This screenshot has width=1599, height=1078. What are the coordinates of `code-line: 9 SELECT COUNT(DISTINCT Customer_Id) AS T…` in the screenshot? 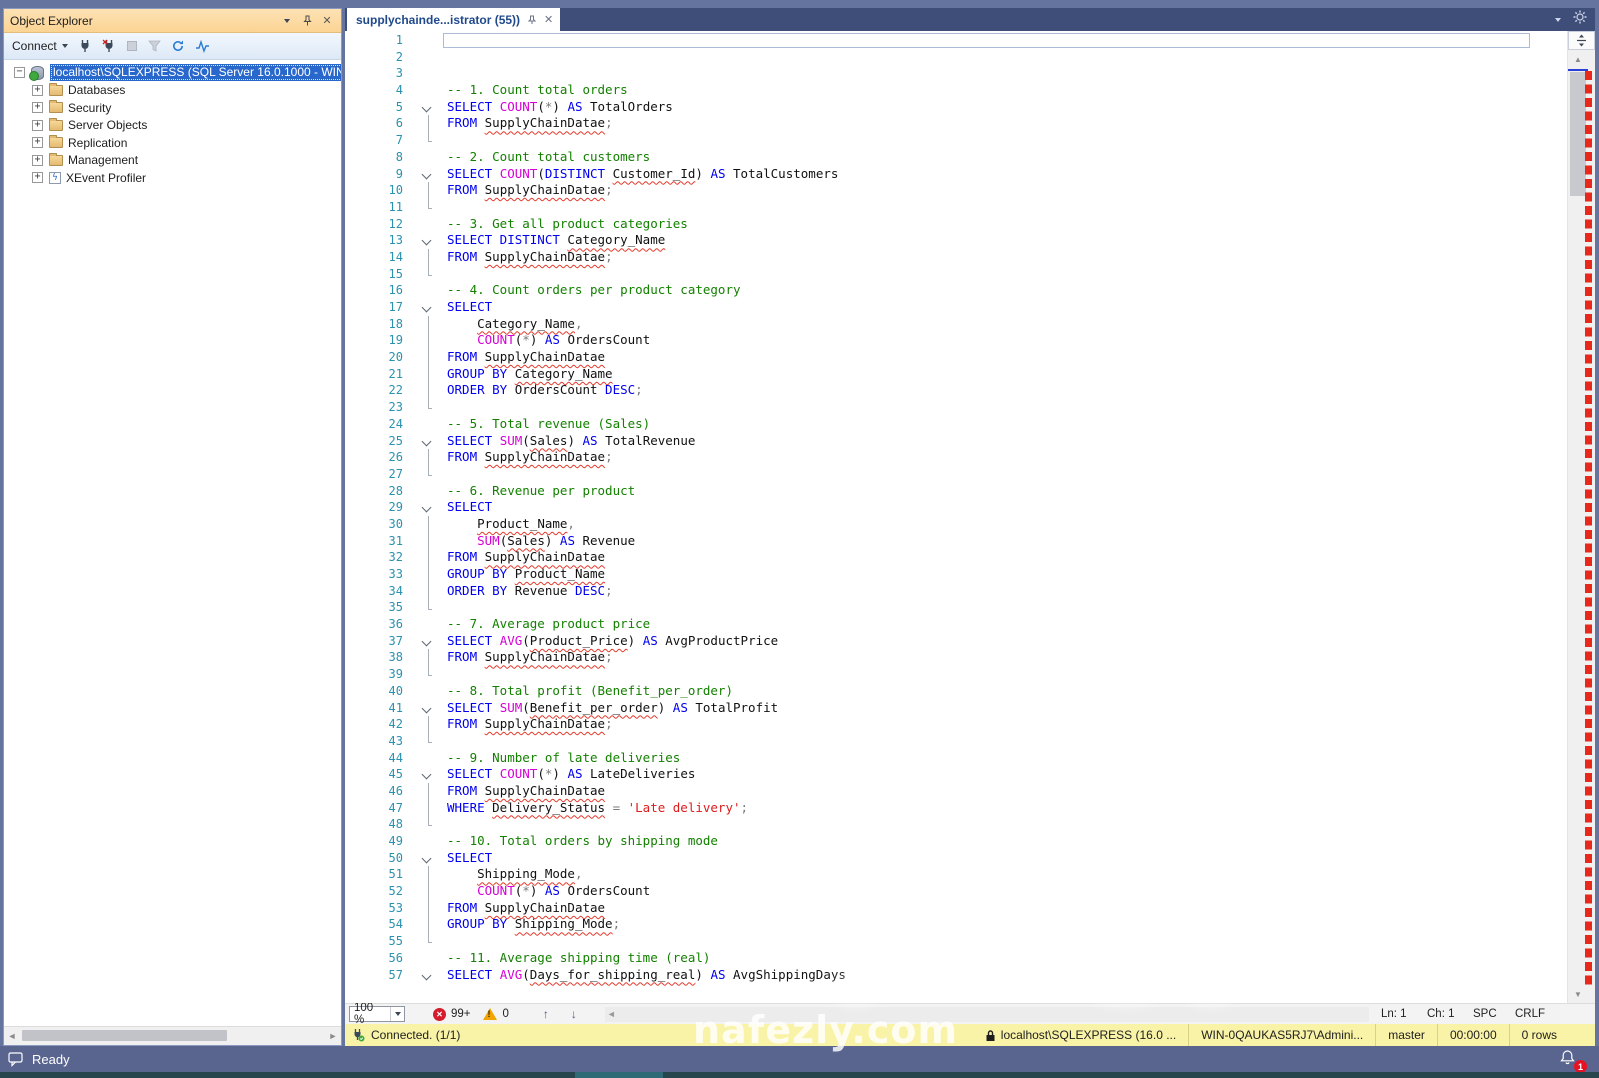 It's located at (956, 174).